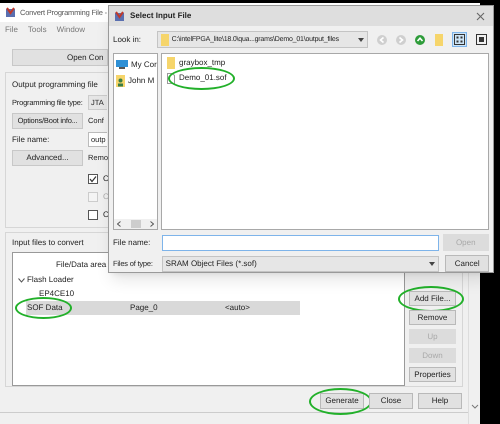  Describe the element at coordinates (45, 308) in the screenshot. I see `tree-item: SOF Data` at that location.